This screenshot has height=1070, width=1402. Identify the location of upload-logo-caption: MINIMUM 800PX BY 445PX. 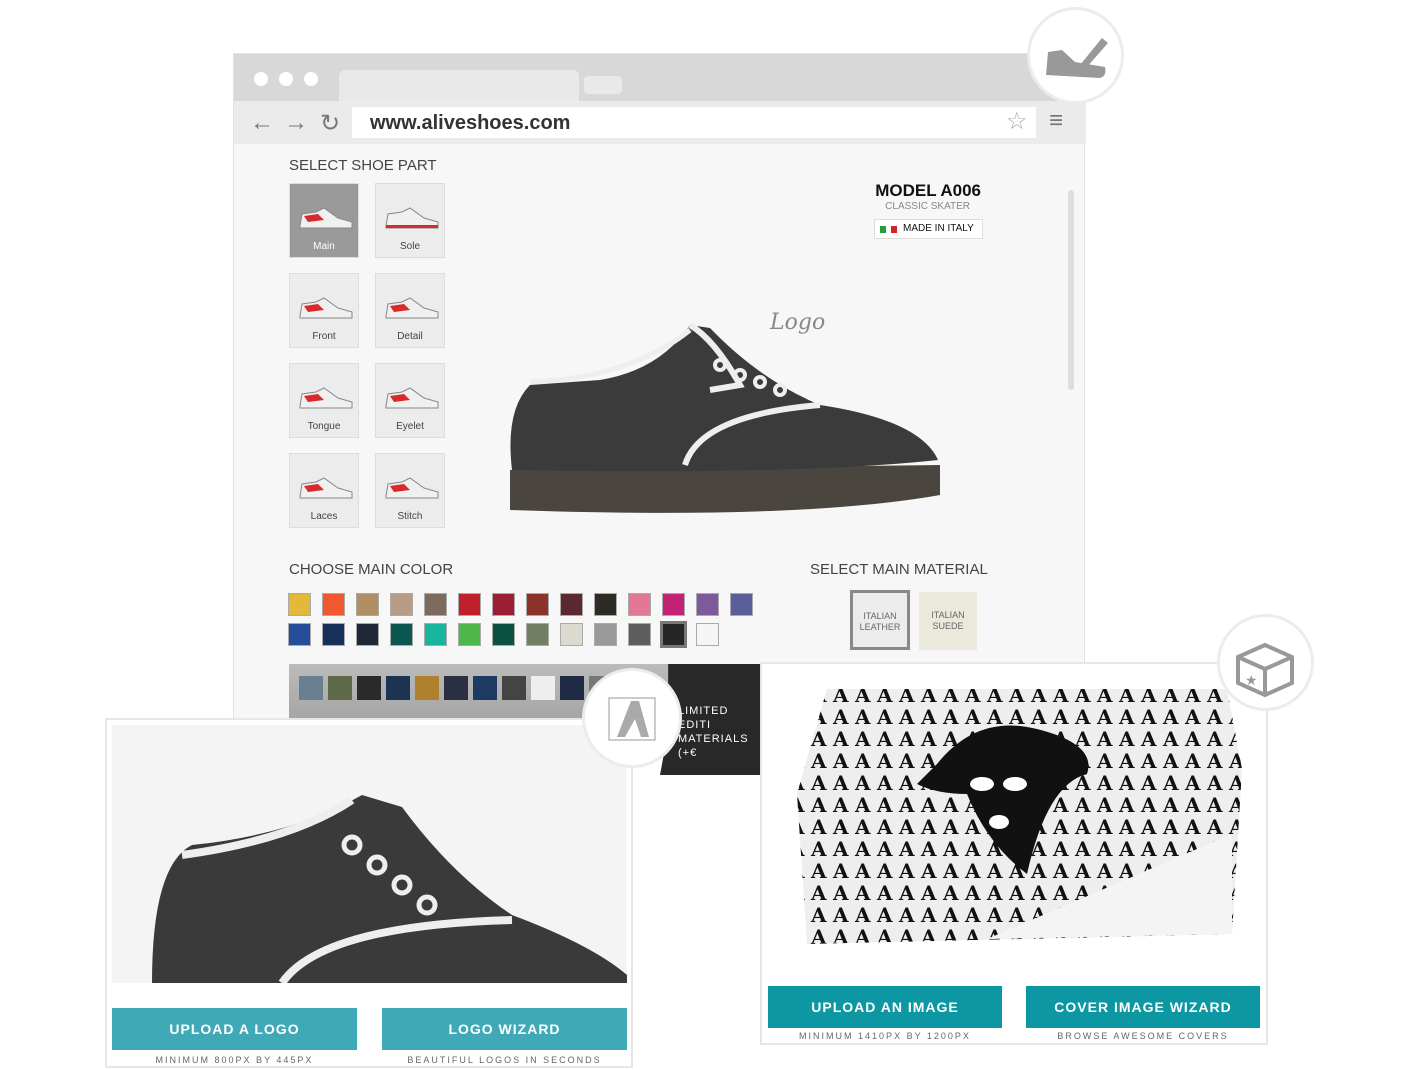
(234, 1060).